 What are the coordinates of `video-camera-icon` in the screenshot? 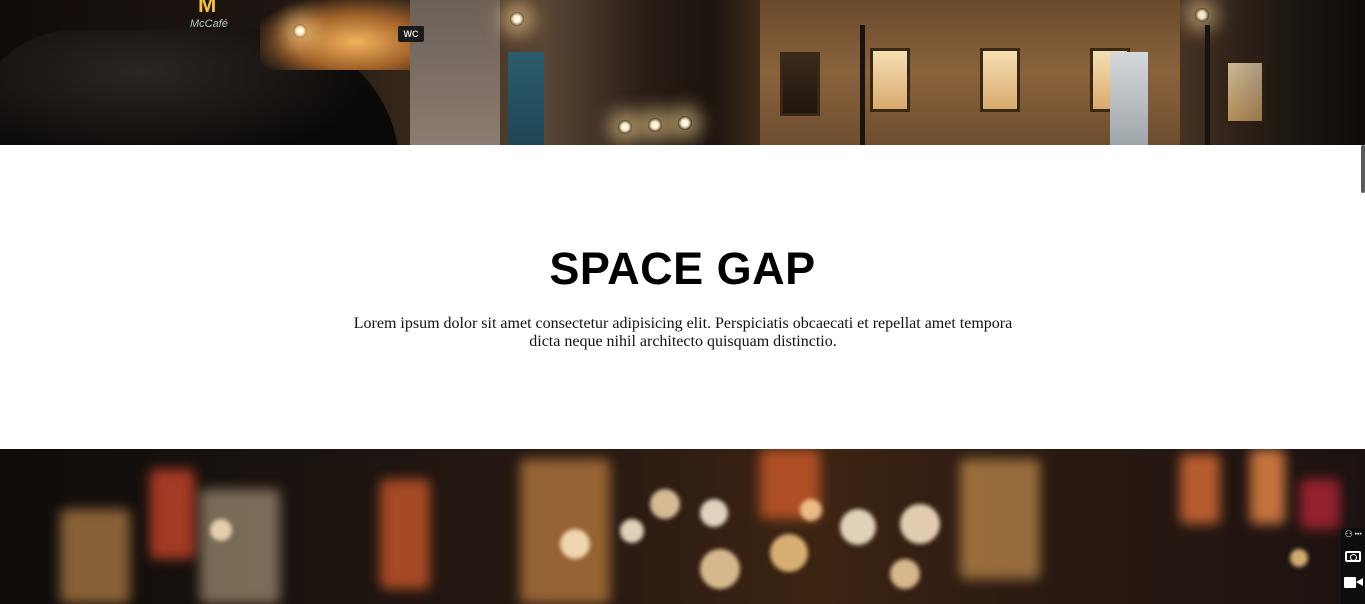 It's located at (1353, 582).